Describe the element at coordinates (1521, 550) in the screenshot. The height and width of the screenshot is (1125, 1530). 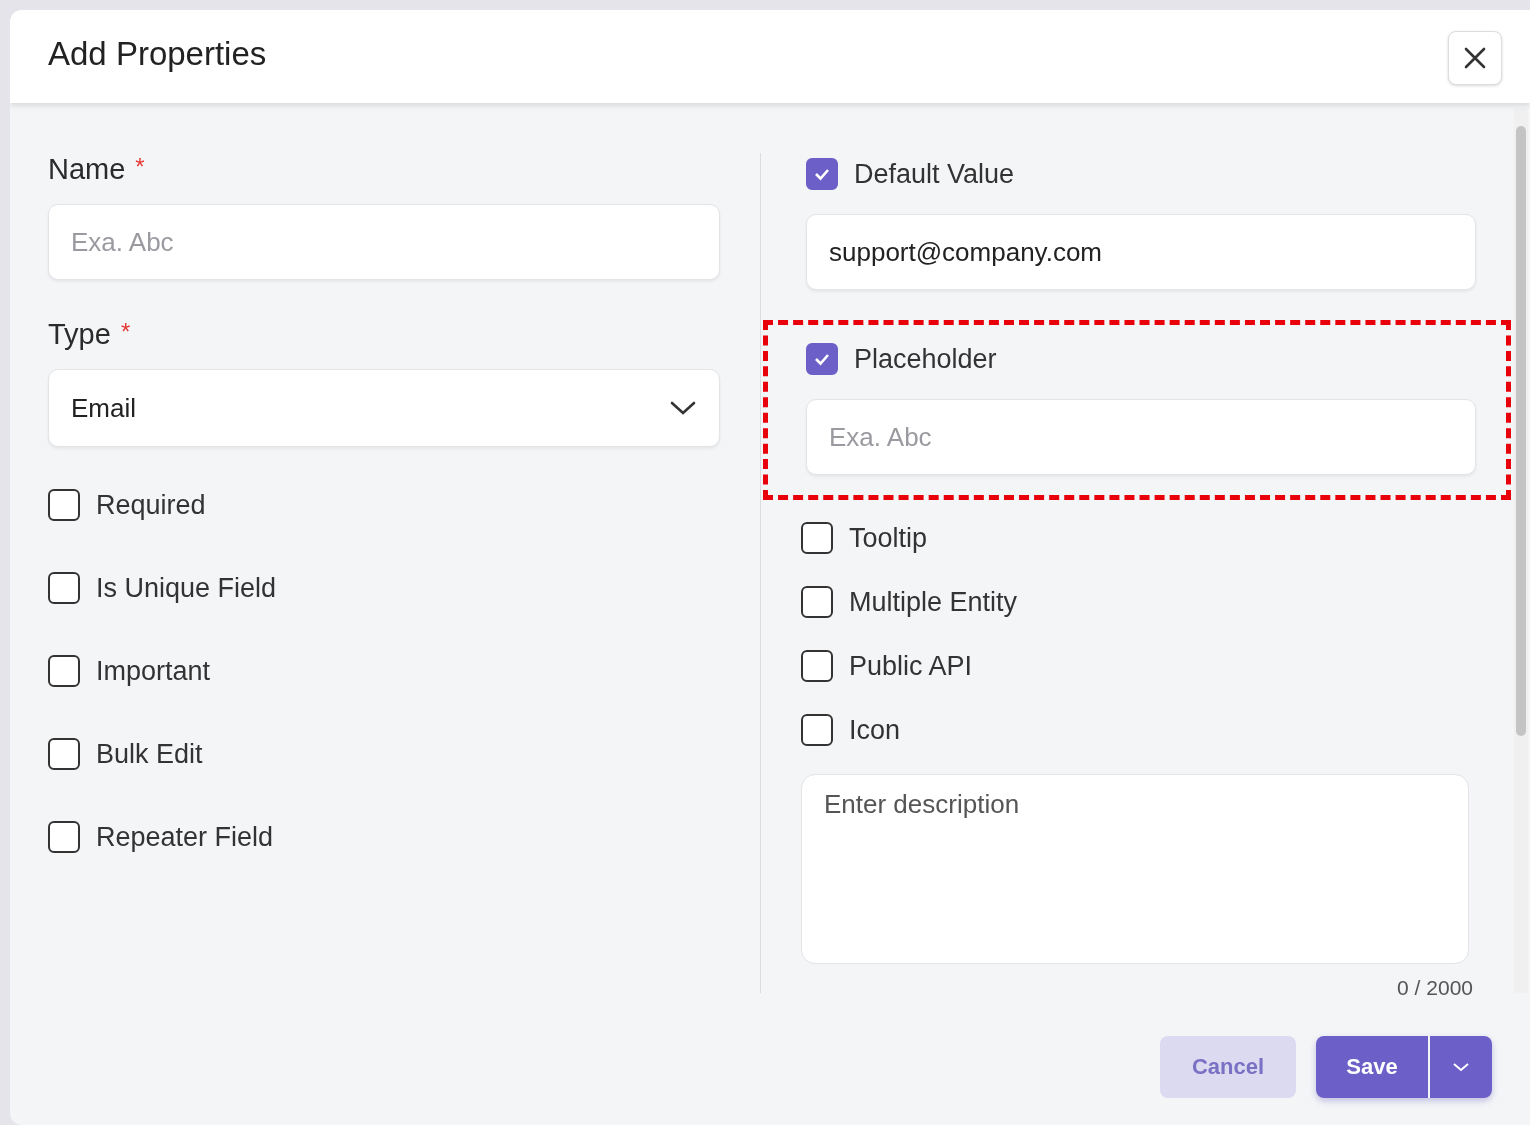
I see `scrollbar` at that location.